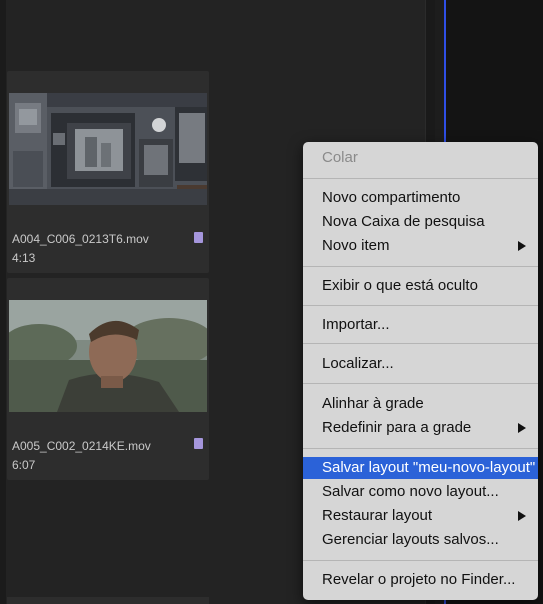 The height and width of the screenshot is (604, 543). What do you see at coordinates (80, 239) in the screenshot?
I see `clip-name: A004_C006_0213T6.mov` at bounding box center [80, 239].